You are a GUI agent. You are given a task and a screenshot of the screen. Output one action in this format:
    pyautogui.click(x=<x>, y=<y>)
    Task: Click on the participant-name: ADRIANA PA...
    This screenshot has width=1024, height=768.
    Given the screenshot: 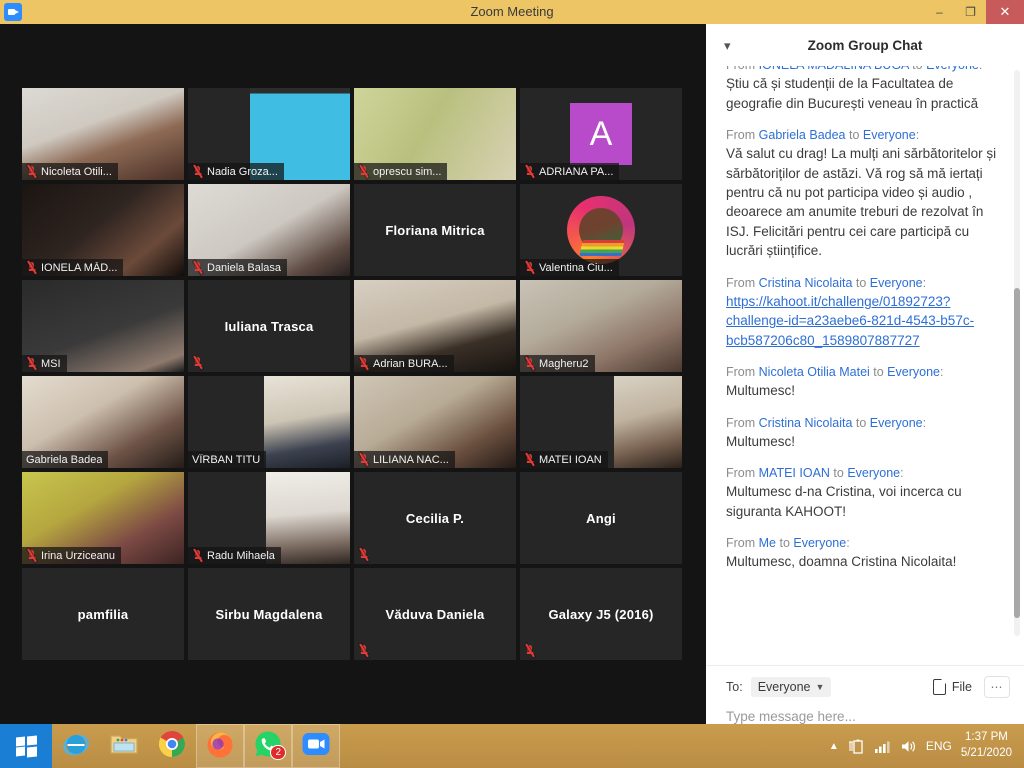 What is the action you would take?
    pyautogui.click(x=576, y=171)
    